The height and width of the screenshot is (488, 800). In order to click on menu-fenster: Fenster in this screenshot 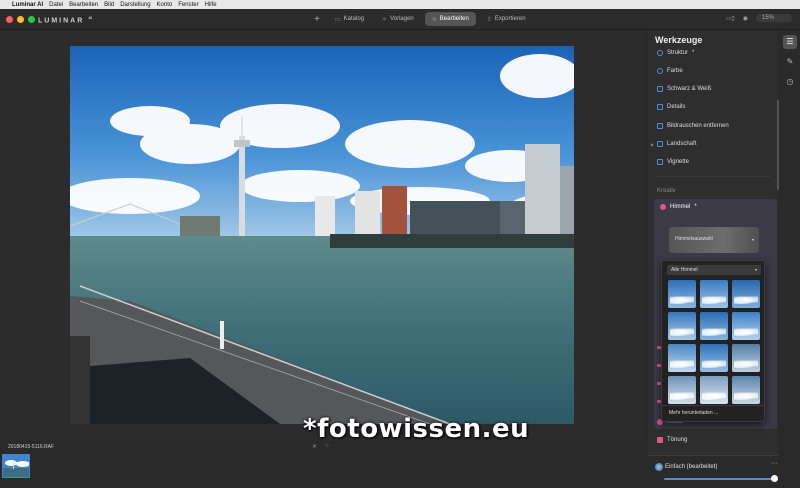, I will do `click(188, 5)`.